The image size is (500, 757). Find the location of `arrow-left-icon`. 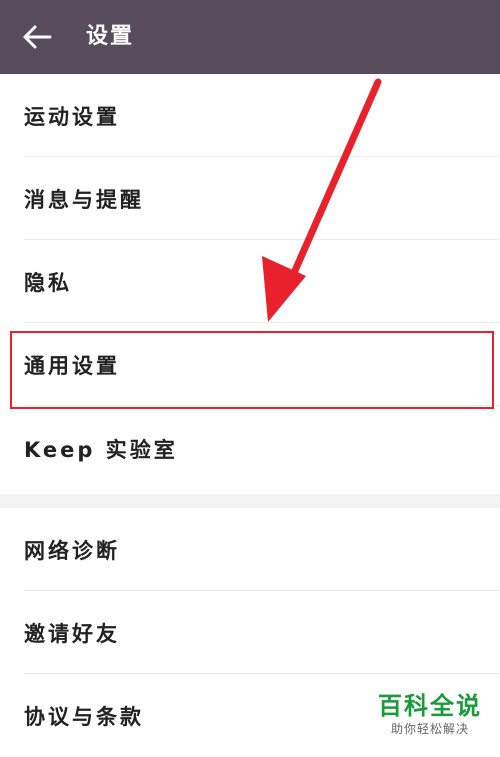

arrow-left-icon is located at coordinates (37, 37).